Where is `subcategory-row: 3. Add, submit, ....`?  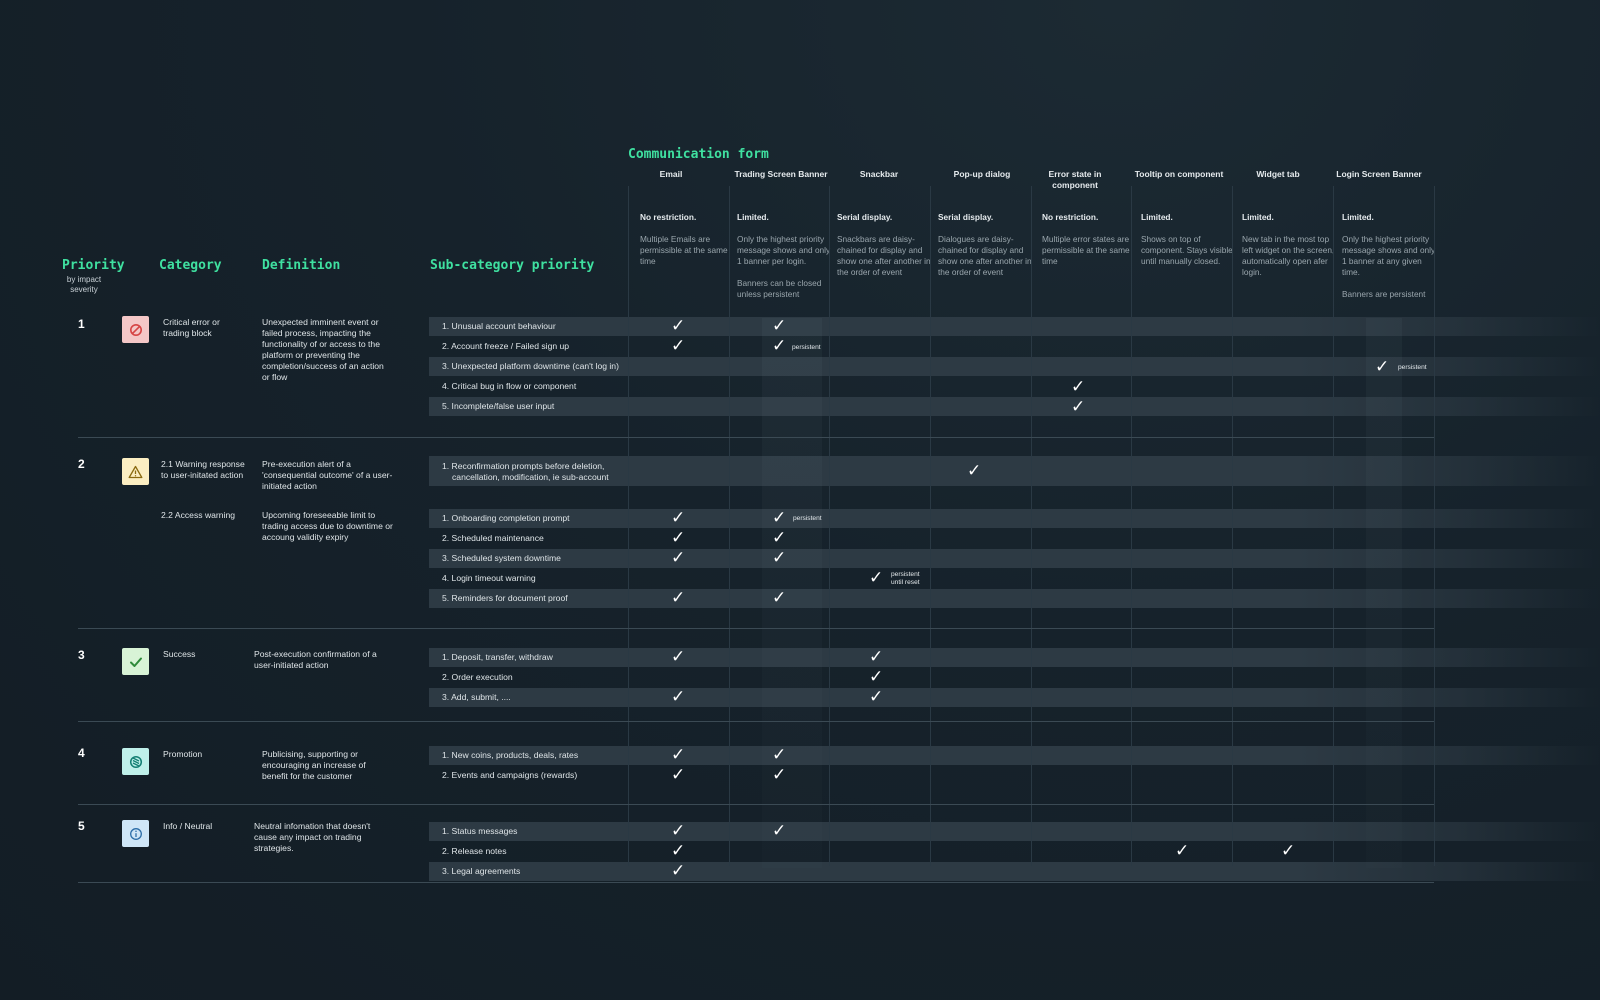
subcategory-row: 3. Add, submit, .... is located at coordinates (476, 697).